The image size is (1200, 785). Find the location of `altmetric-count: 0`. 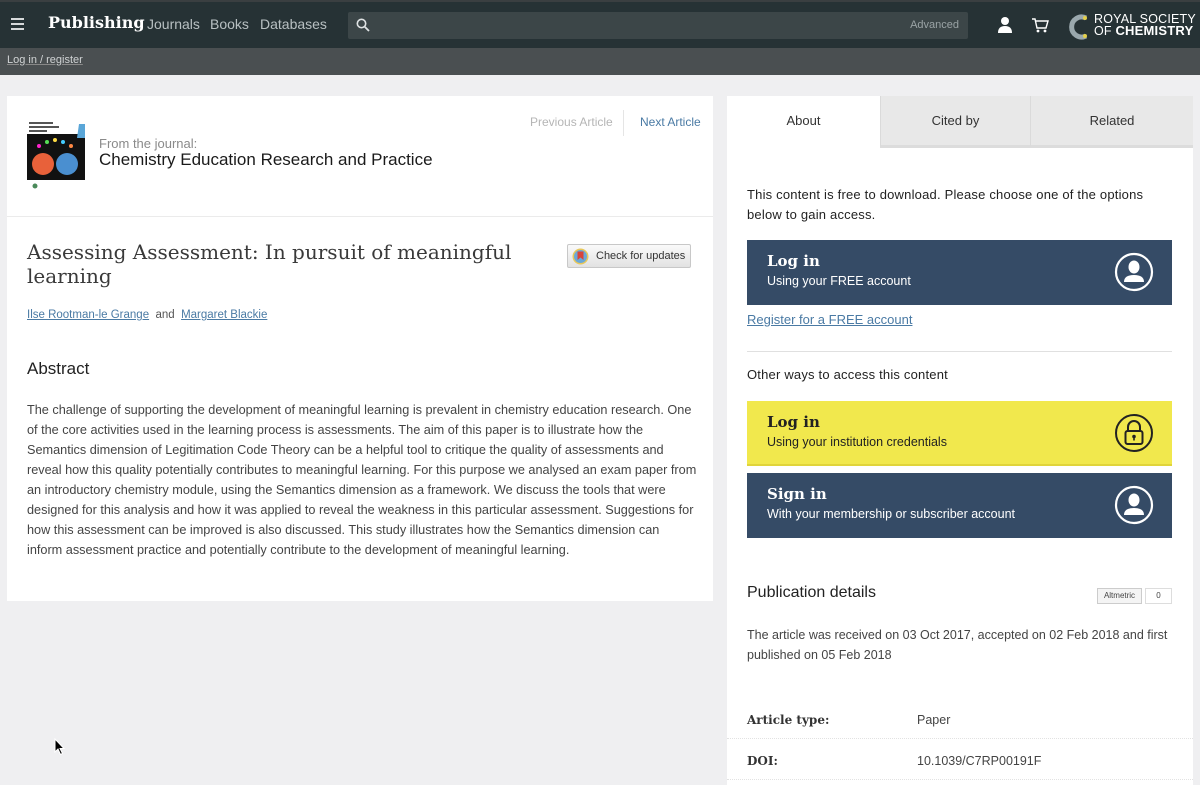

altmetric-count: 0 is located at coordinates (1158, 596).